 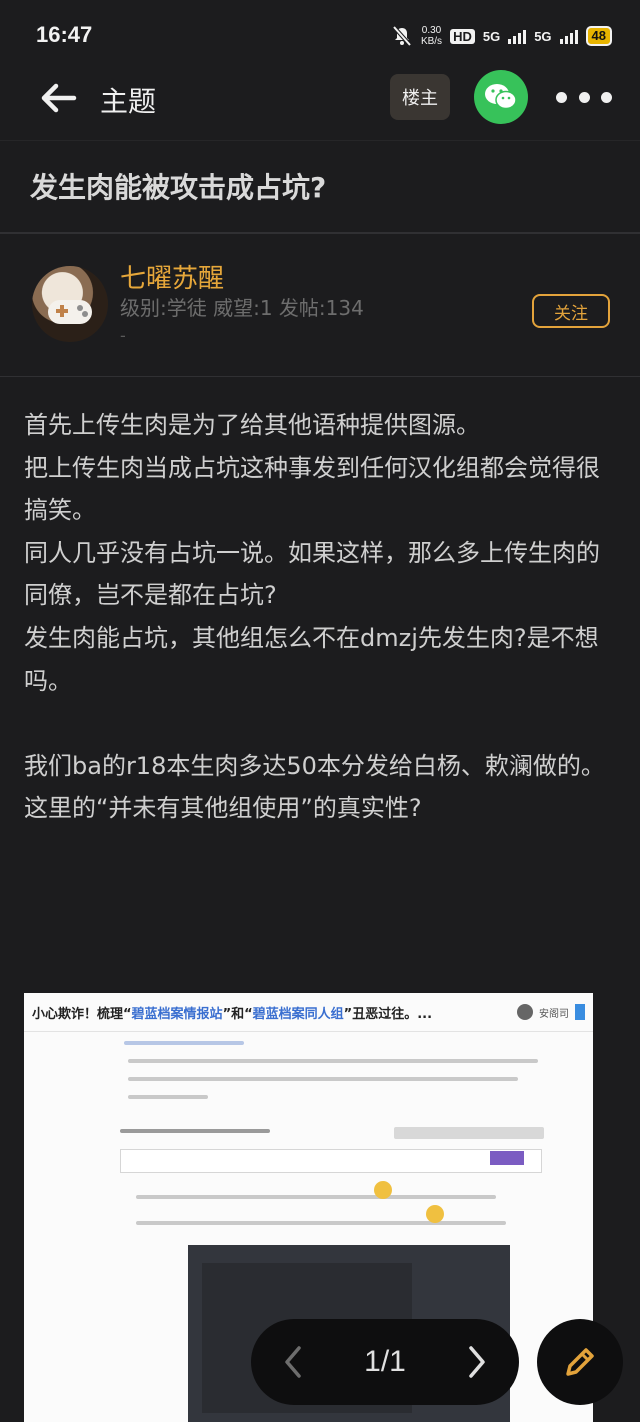 I want to click on status-time: 16:47, so click(x=64, y=34).